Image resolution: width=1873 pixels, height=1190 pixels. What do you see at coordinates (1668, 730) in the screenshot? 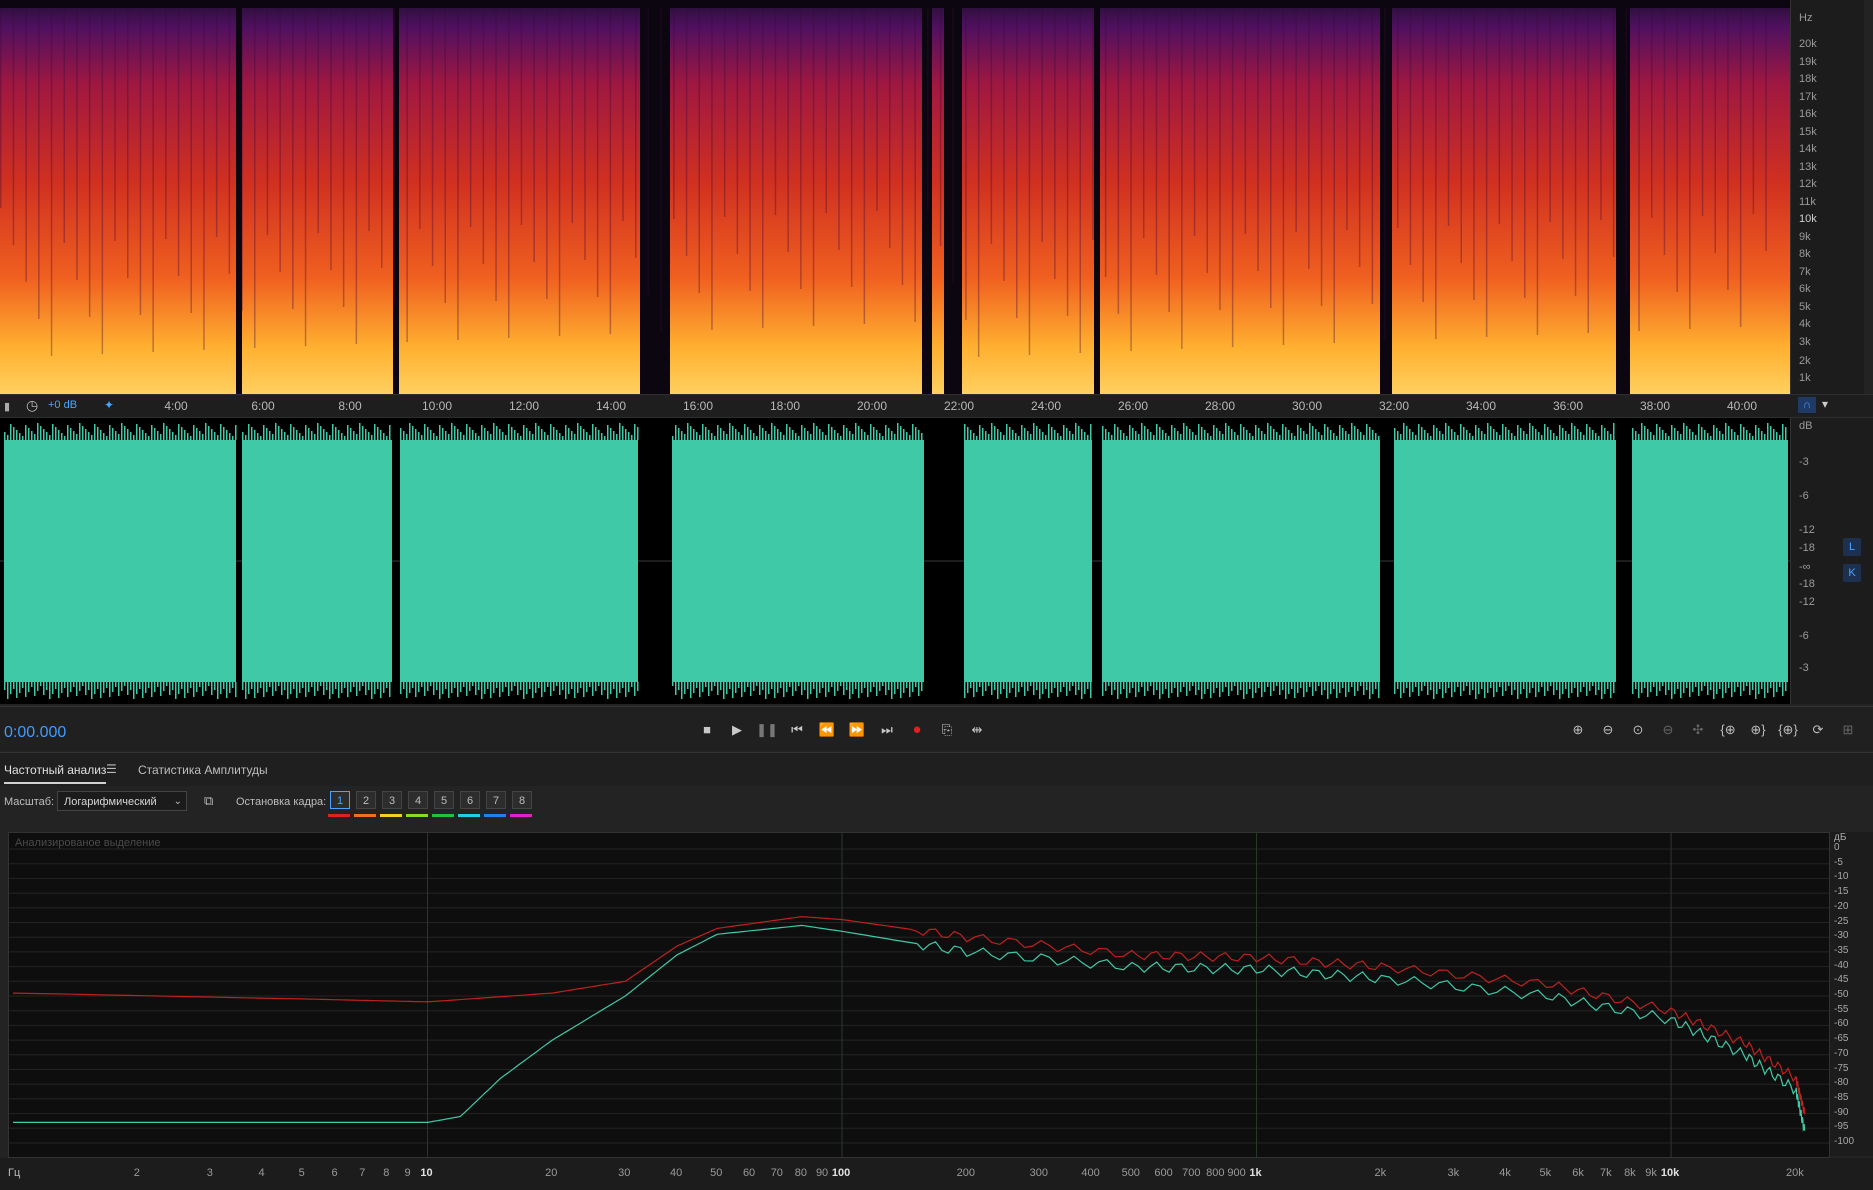
I see `zoom-disabled-1-icon: ⊖` at bounding box center [1668, 730].